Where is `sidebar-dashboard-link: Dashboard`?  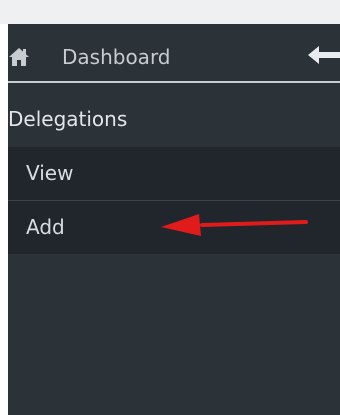 sidebar-dashboard-link: Dashboard is located at coordinates (174, 52).